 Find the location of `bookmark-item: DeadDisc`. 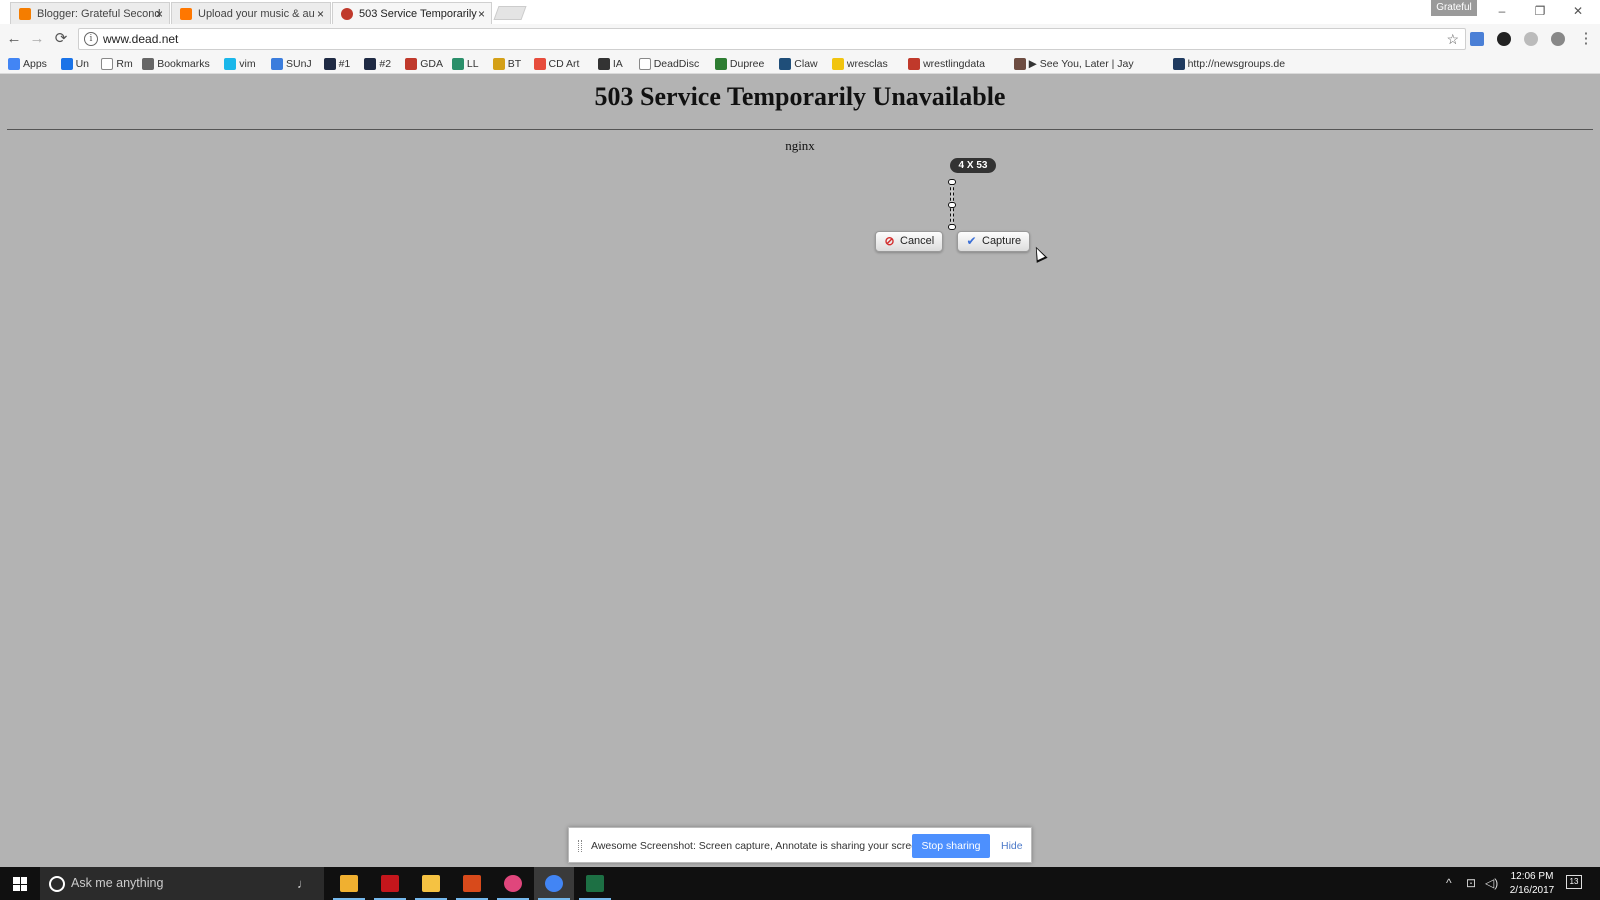

bookmark-item: DeadDisc is located at coordinates (668, 64).